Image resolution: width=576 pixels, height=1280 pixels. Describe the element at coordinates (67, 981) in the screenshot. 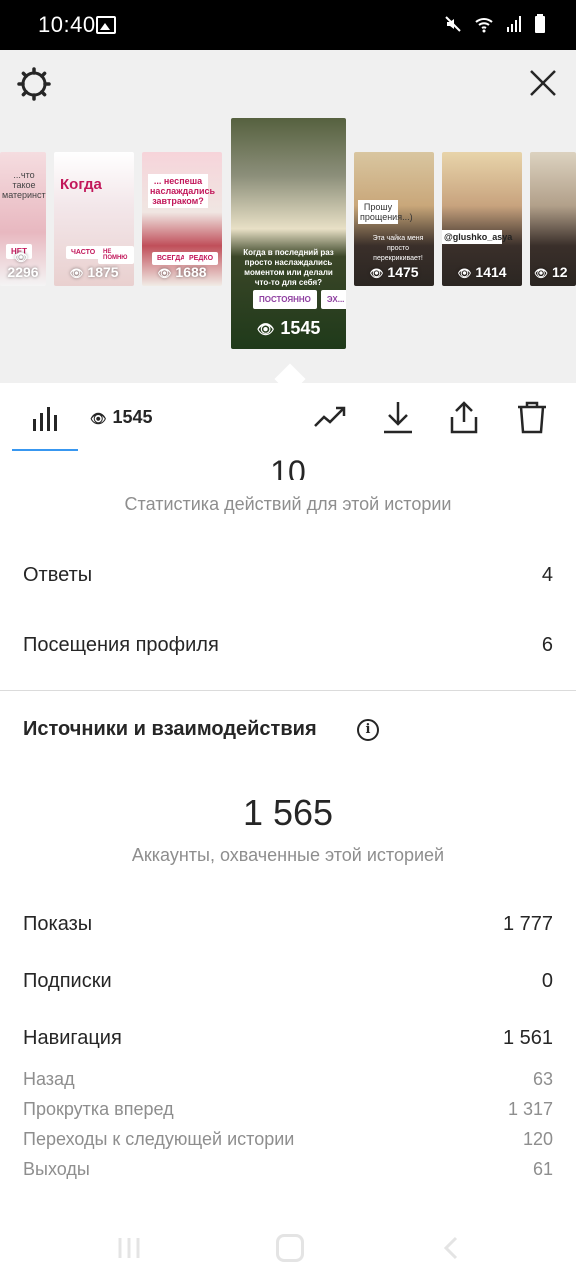

I see `stat-label: Подписки` at that location.